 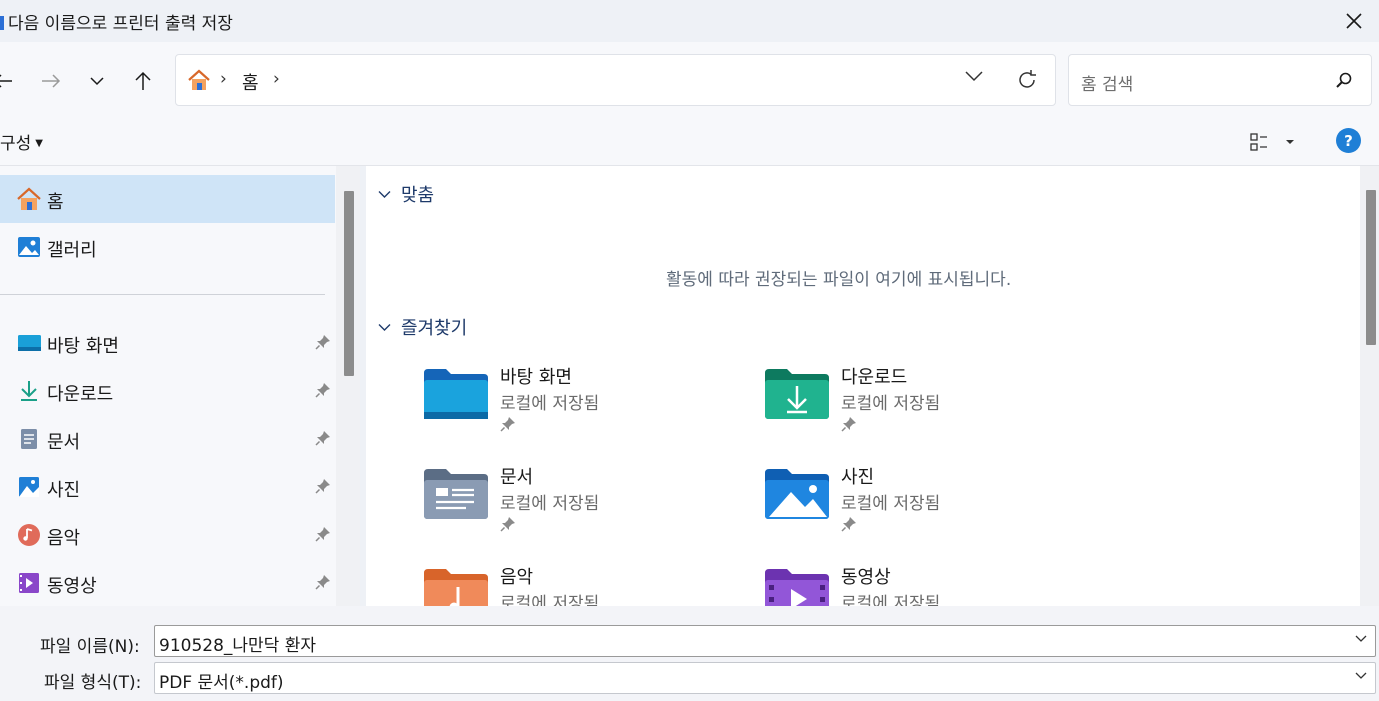 I want to click on back-button, so click(x=10, y=81).